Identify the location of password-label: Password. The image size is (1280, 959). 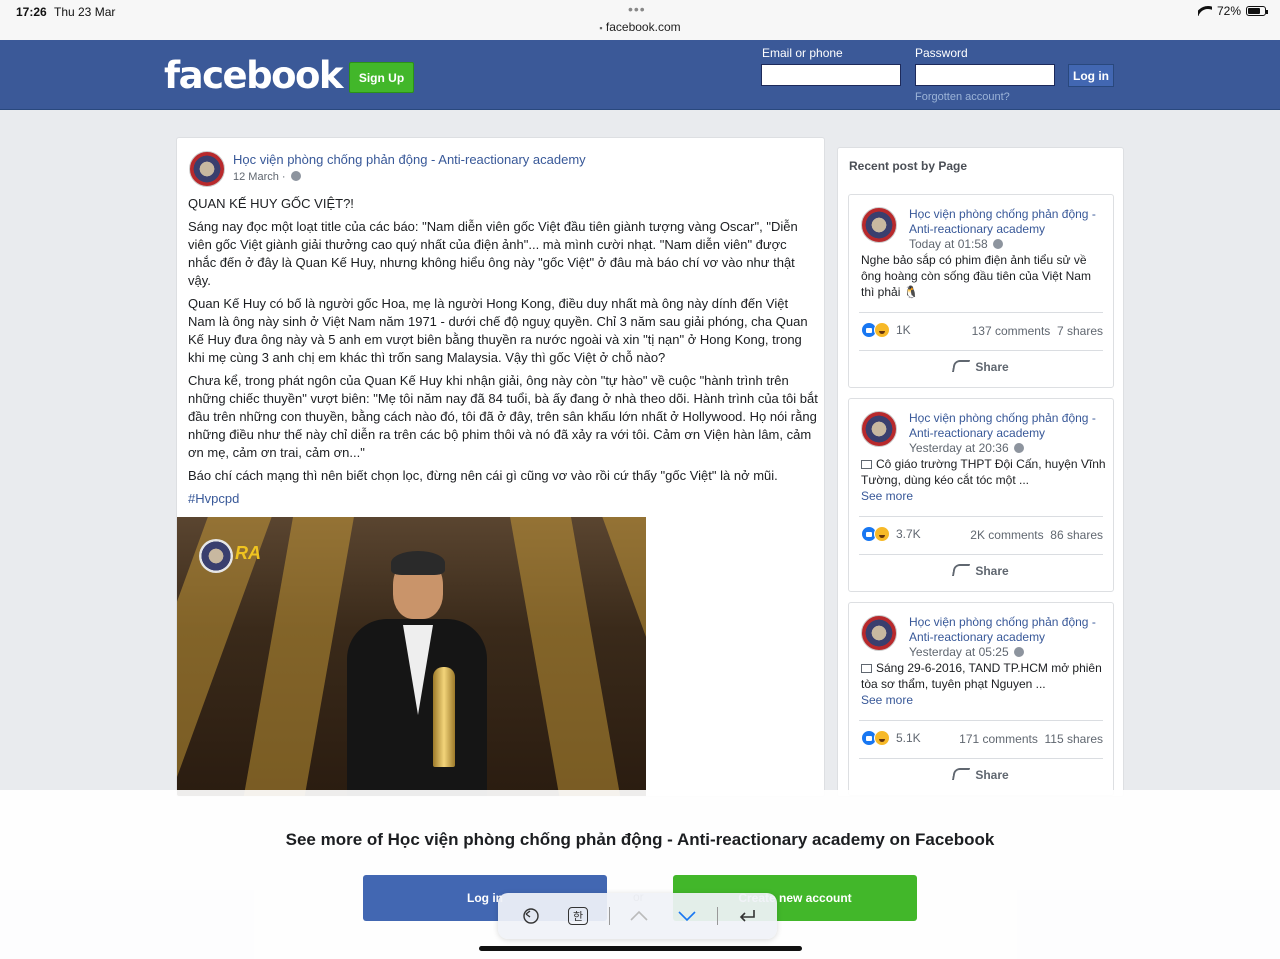
(941, 53).